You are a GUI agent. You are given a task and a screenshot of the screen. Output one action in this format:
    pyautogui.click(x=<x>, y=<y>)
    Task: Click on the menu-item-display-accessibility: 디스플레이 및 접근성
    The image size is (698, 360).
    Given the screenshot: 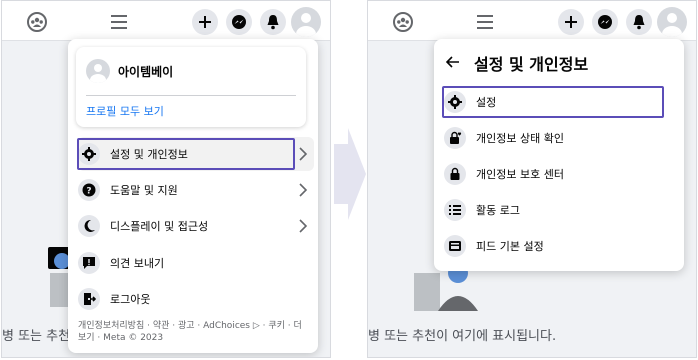 What is the action you would take?
    pyautogui.click(x=196, y=226)
    